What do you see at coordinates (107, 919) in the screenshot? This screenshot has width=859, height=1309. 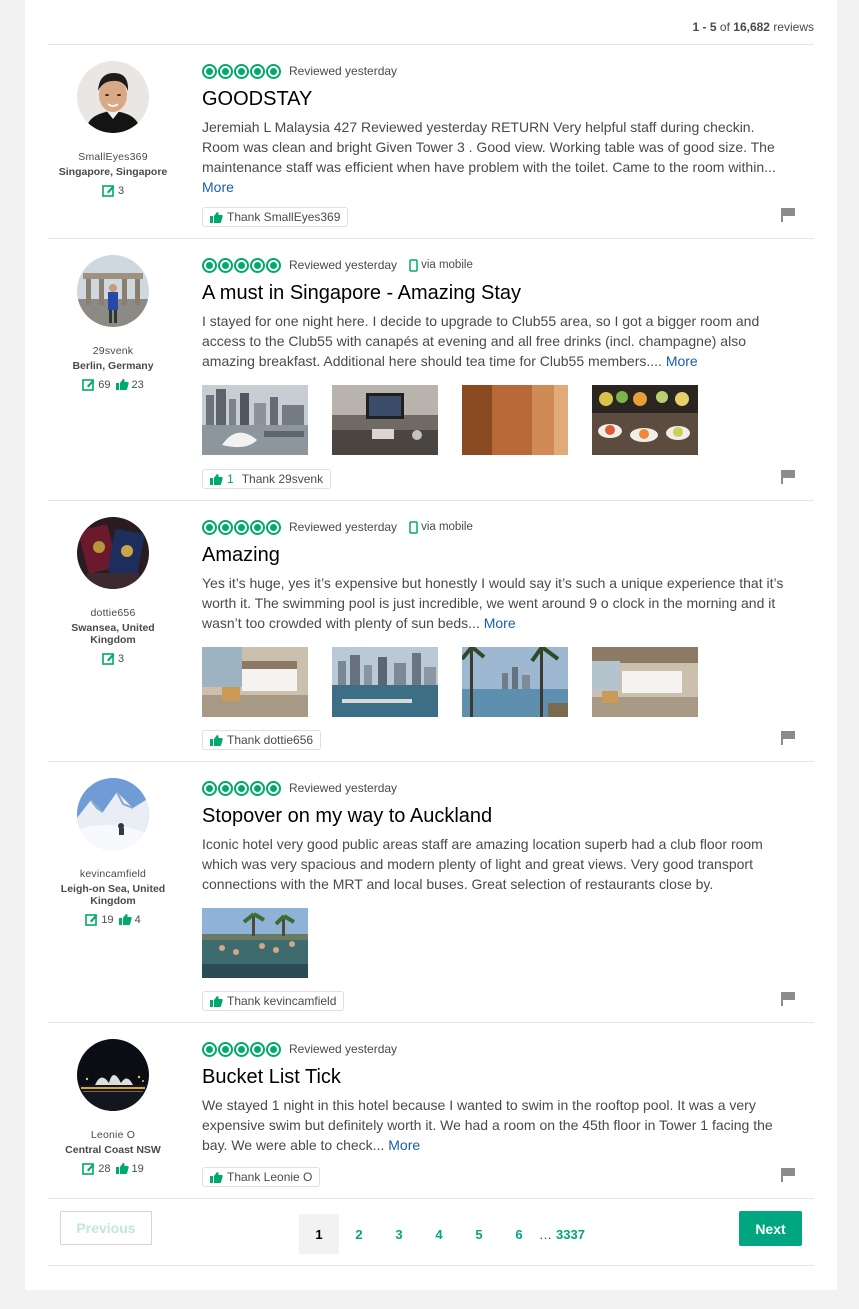 I see `review-count: 19` at bounding box center [107, 919].